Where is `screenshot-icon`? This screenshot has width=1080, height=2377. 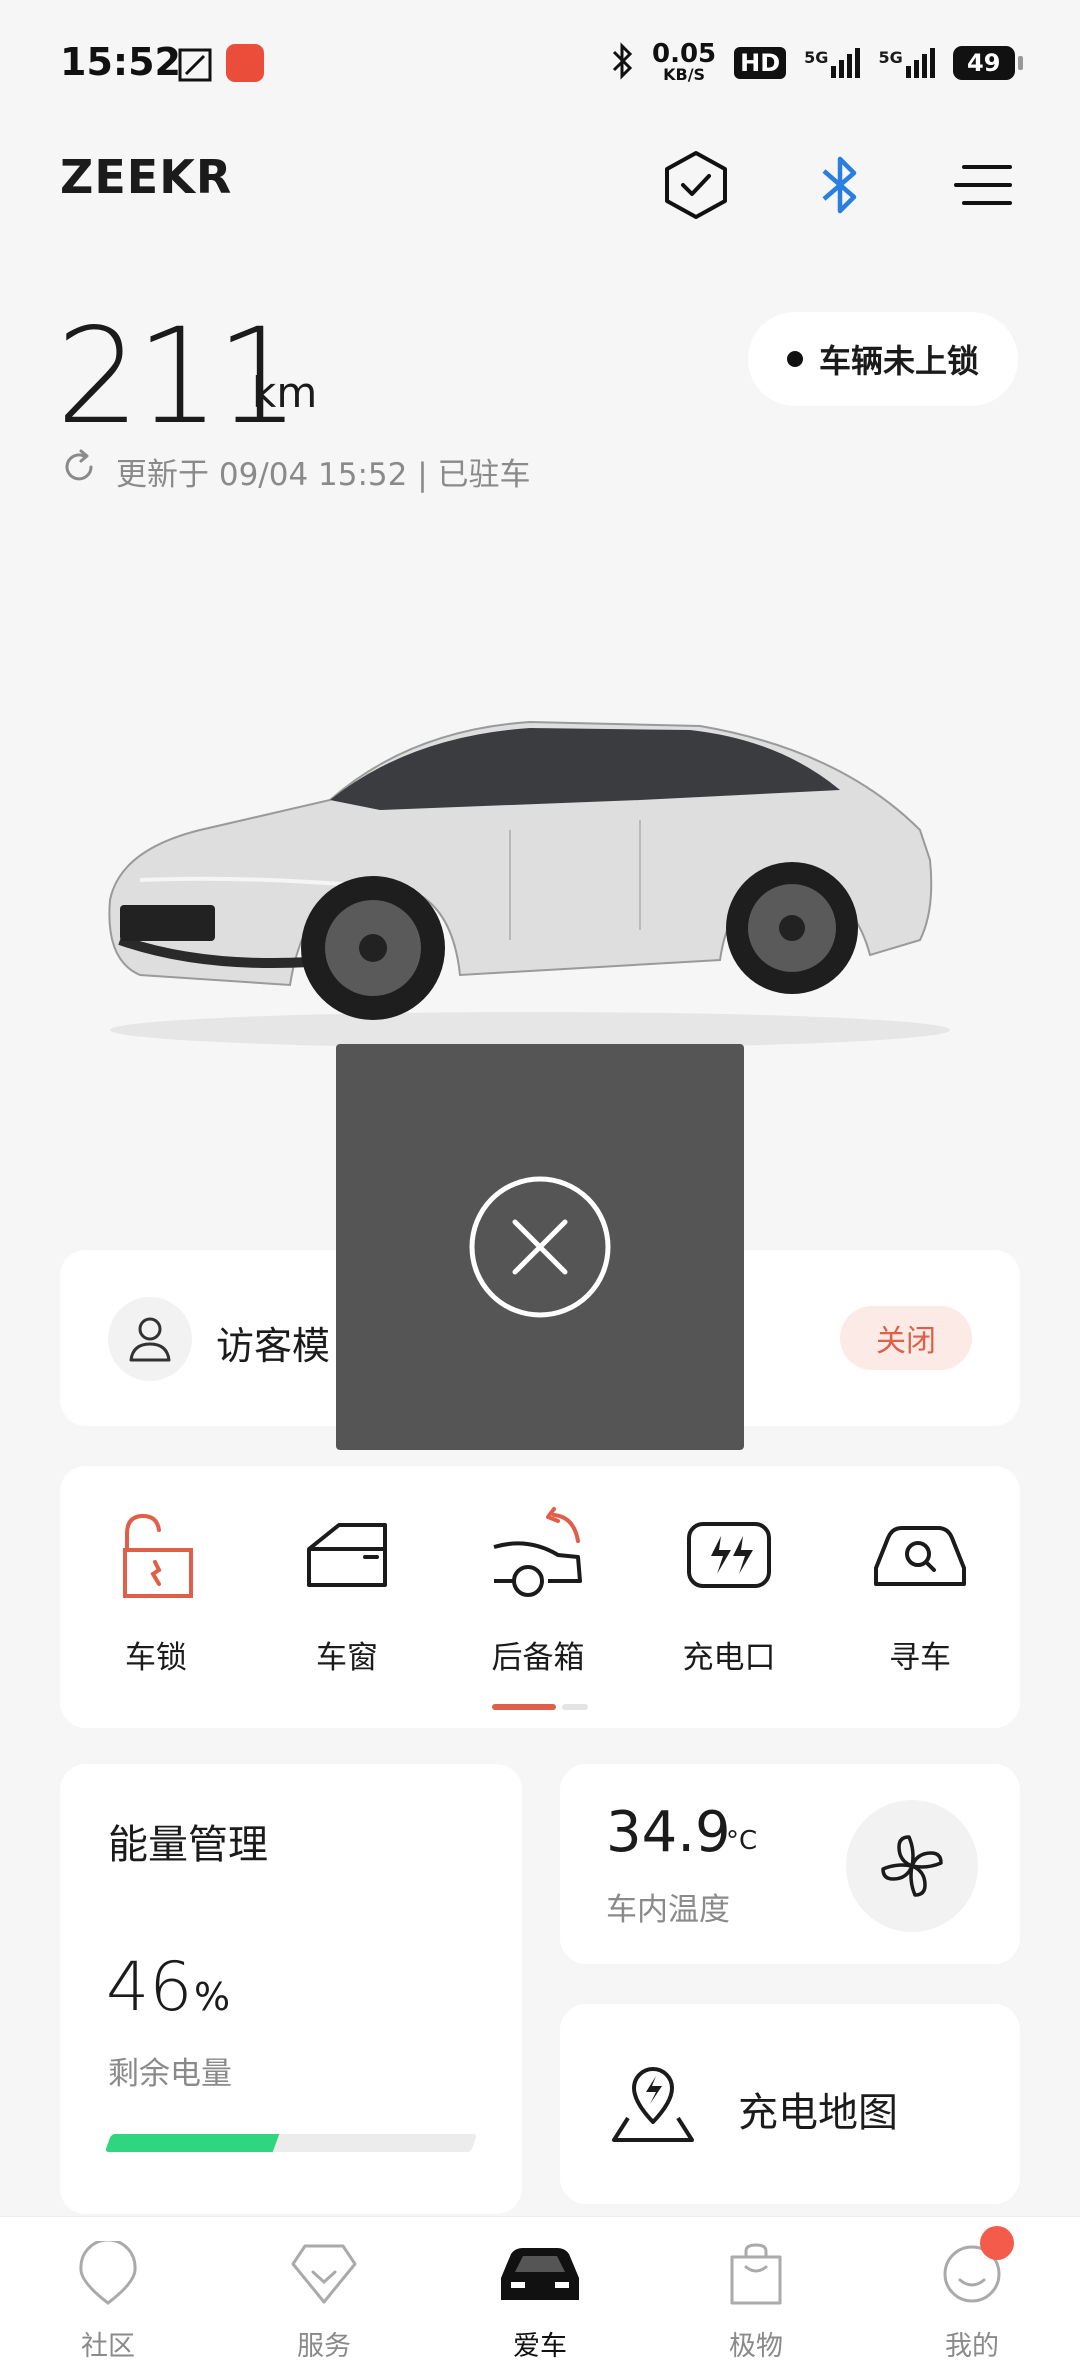 screenshot-icon is located at coordinates (195, 67).